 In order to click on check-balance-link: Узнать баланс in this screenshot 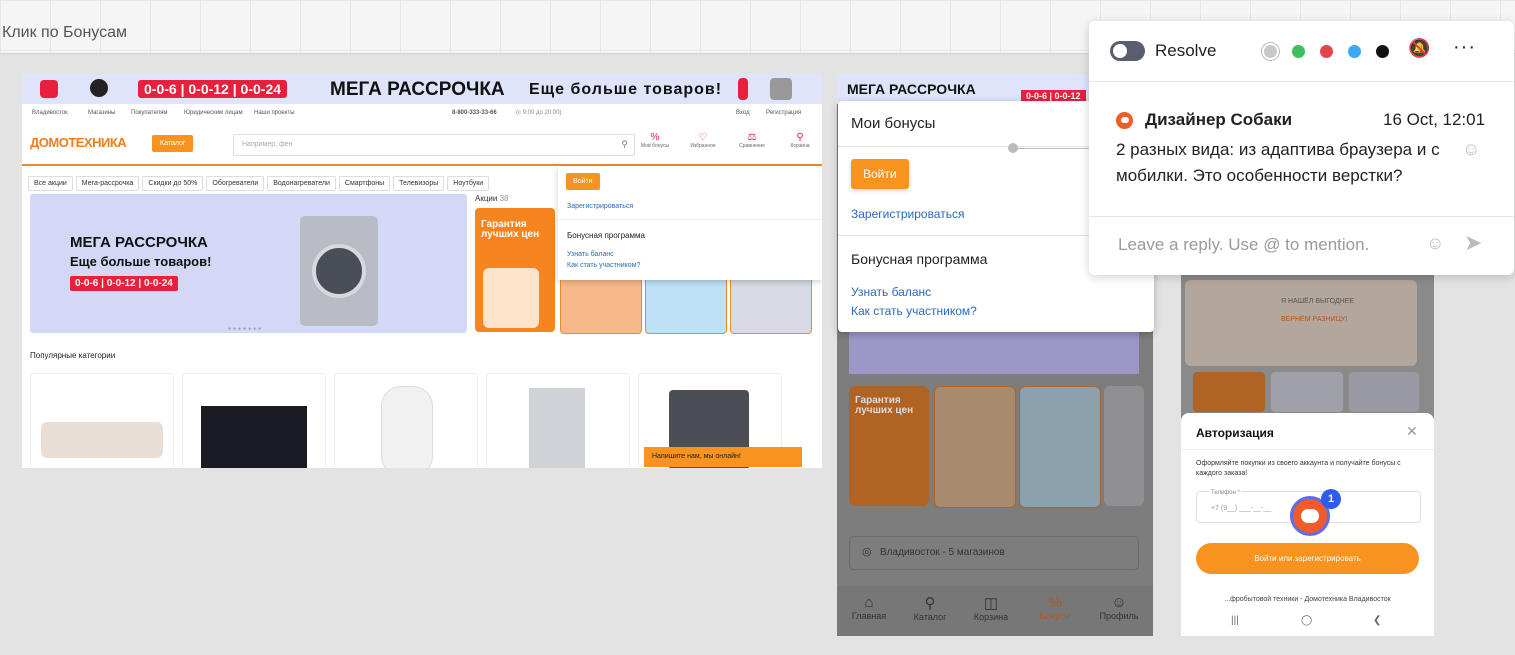, I will do `click(590, 254)`.